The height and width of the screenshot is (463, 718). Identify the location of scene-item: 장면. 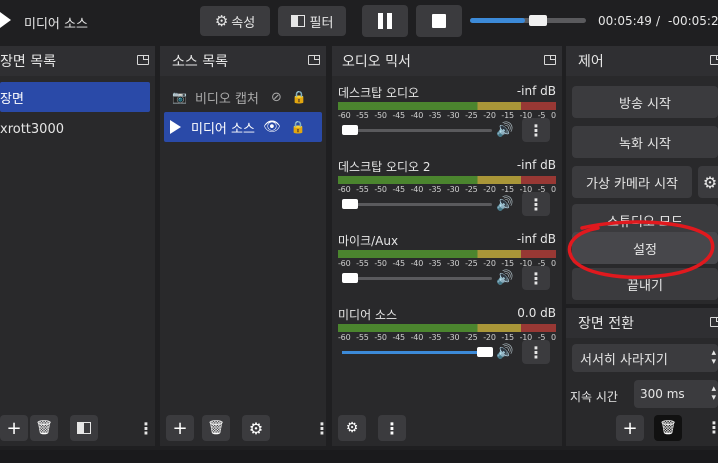
(75, 97).